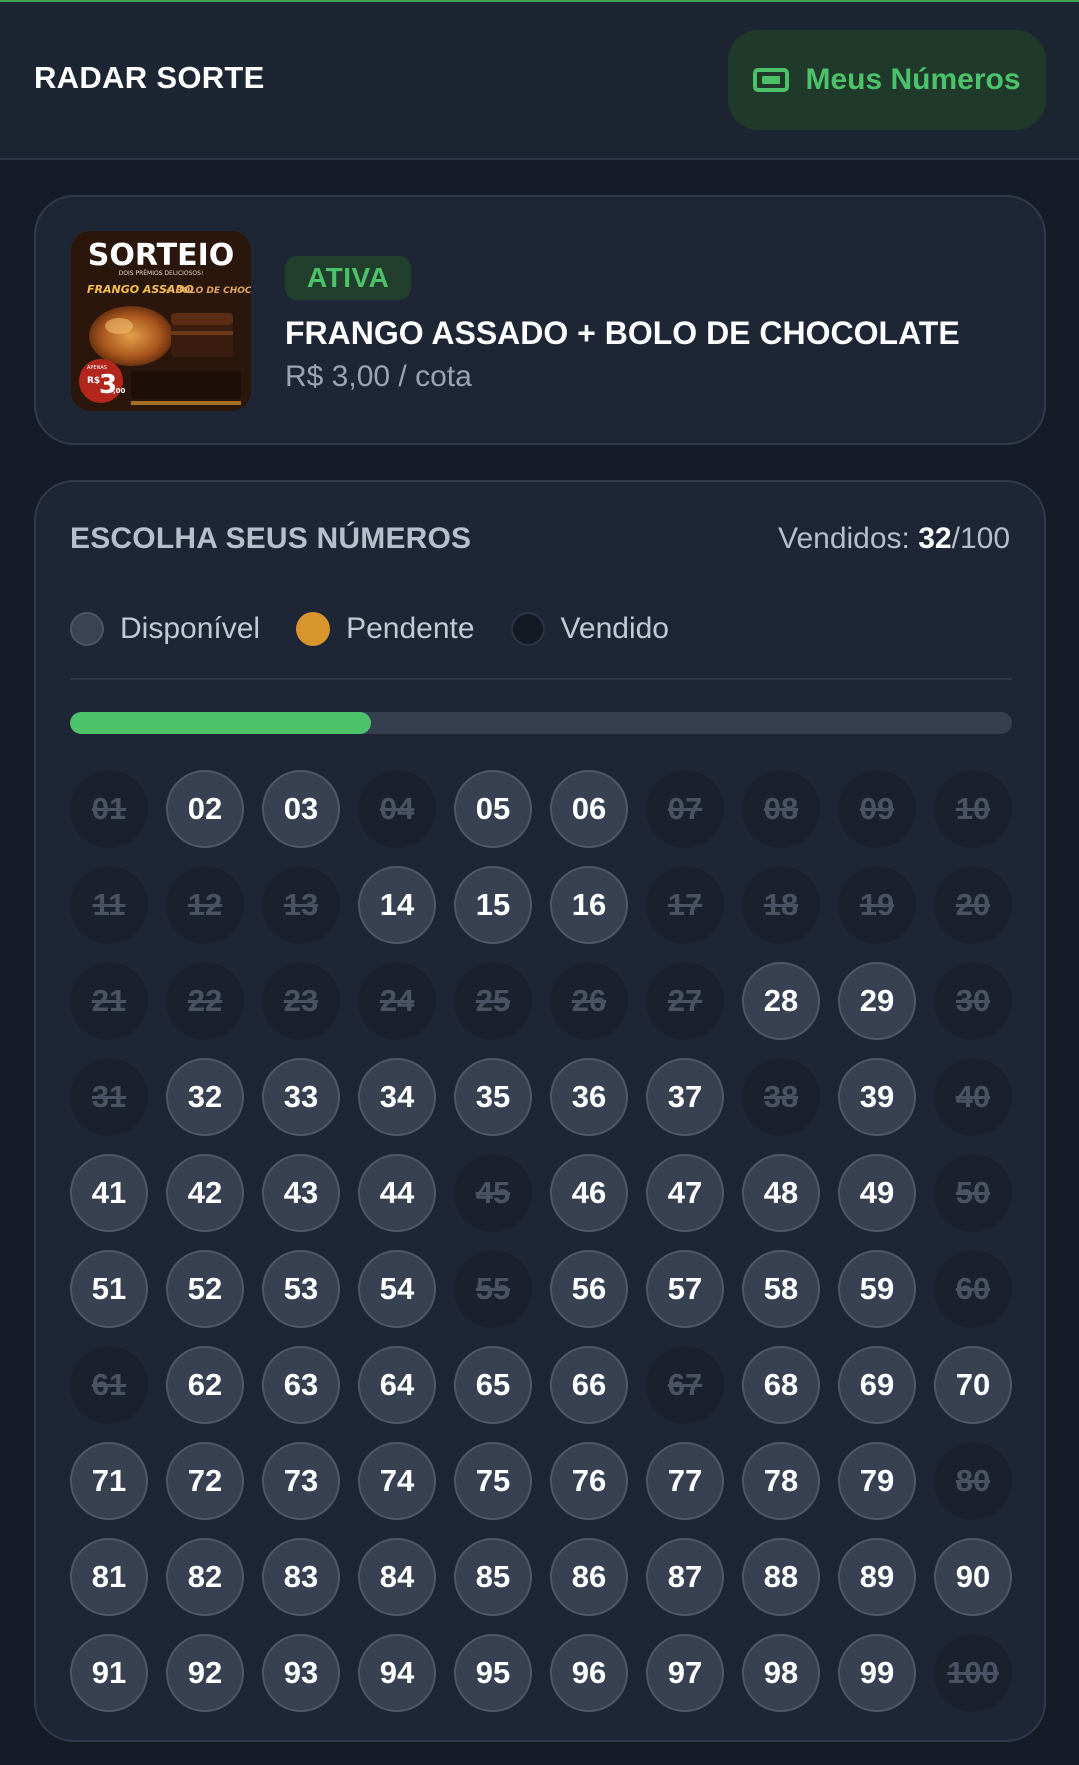 The height and width of the screenshot is (1765, 1079). What do you see at coordinates (378, 376) in the screenshot?
I see `raffle-price: R$ 3,00 / cota` at bounding box center [378, 376].